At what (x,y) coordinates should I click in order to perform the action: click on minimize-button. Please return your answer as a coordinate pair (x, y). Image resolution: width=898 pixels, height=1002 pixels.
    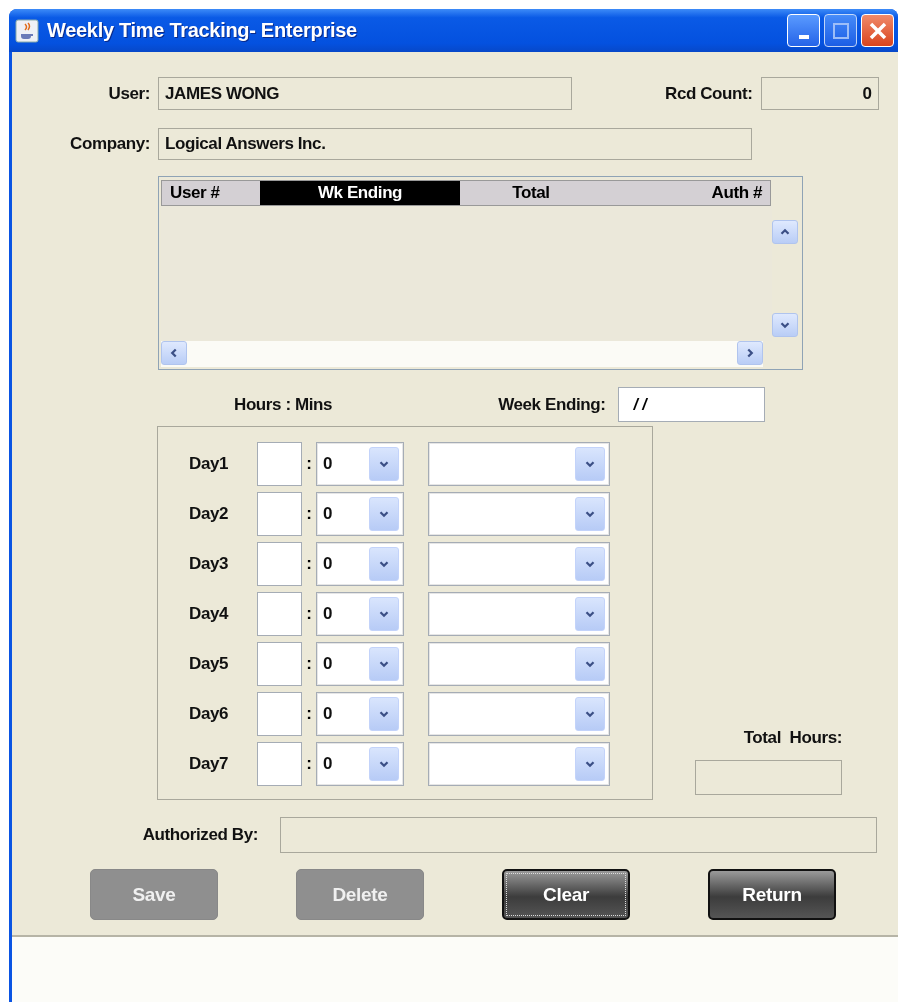
    Looking at the image, I should click on (803, 30).